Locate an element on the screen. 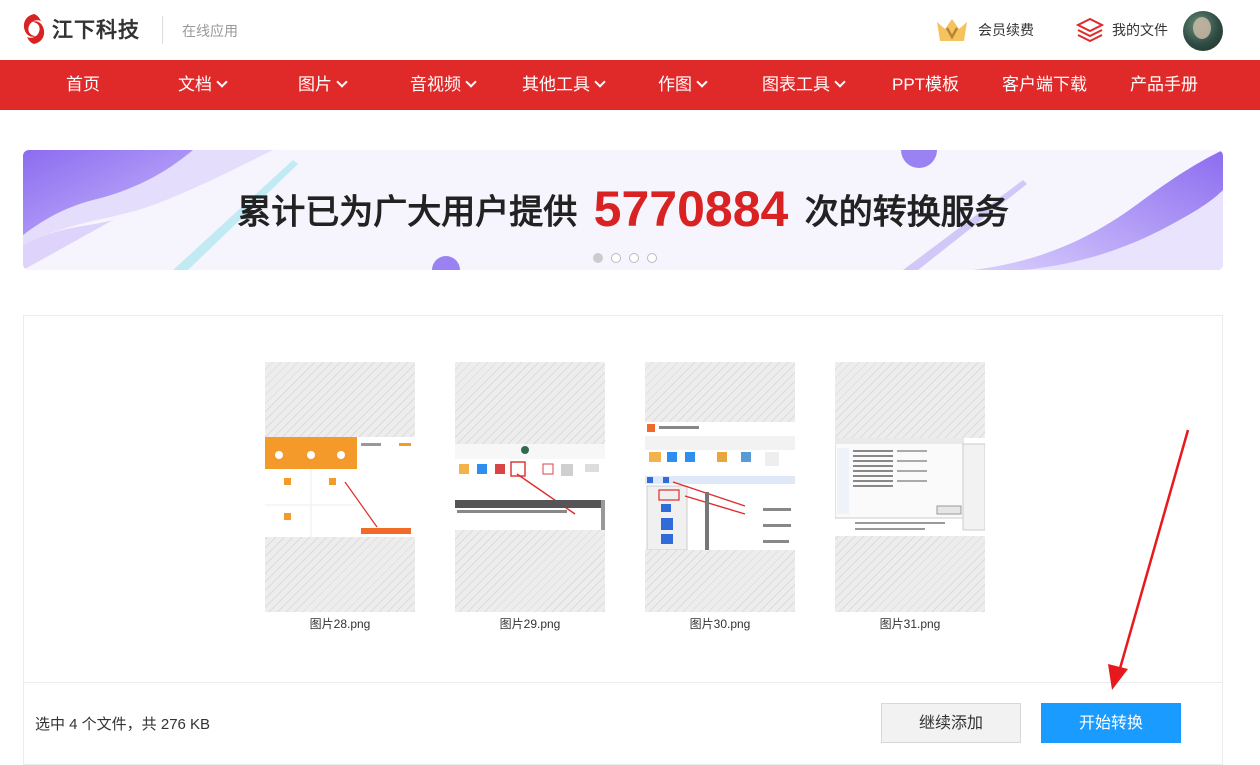 The width and height of the screenshot is (1260, 765). file-name: 图片29.png is located at coordinates (530, 624).